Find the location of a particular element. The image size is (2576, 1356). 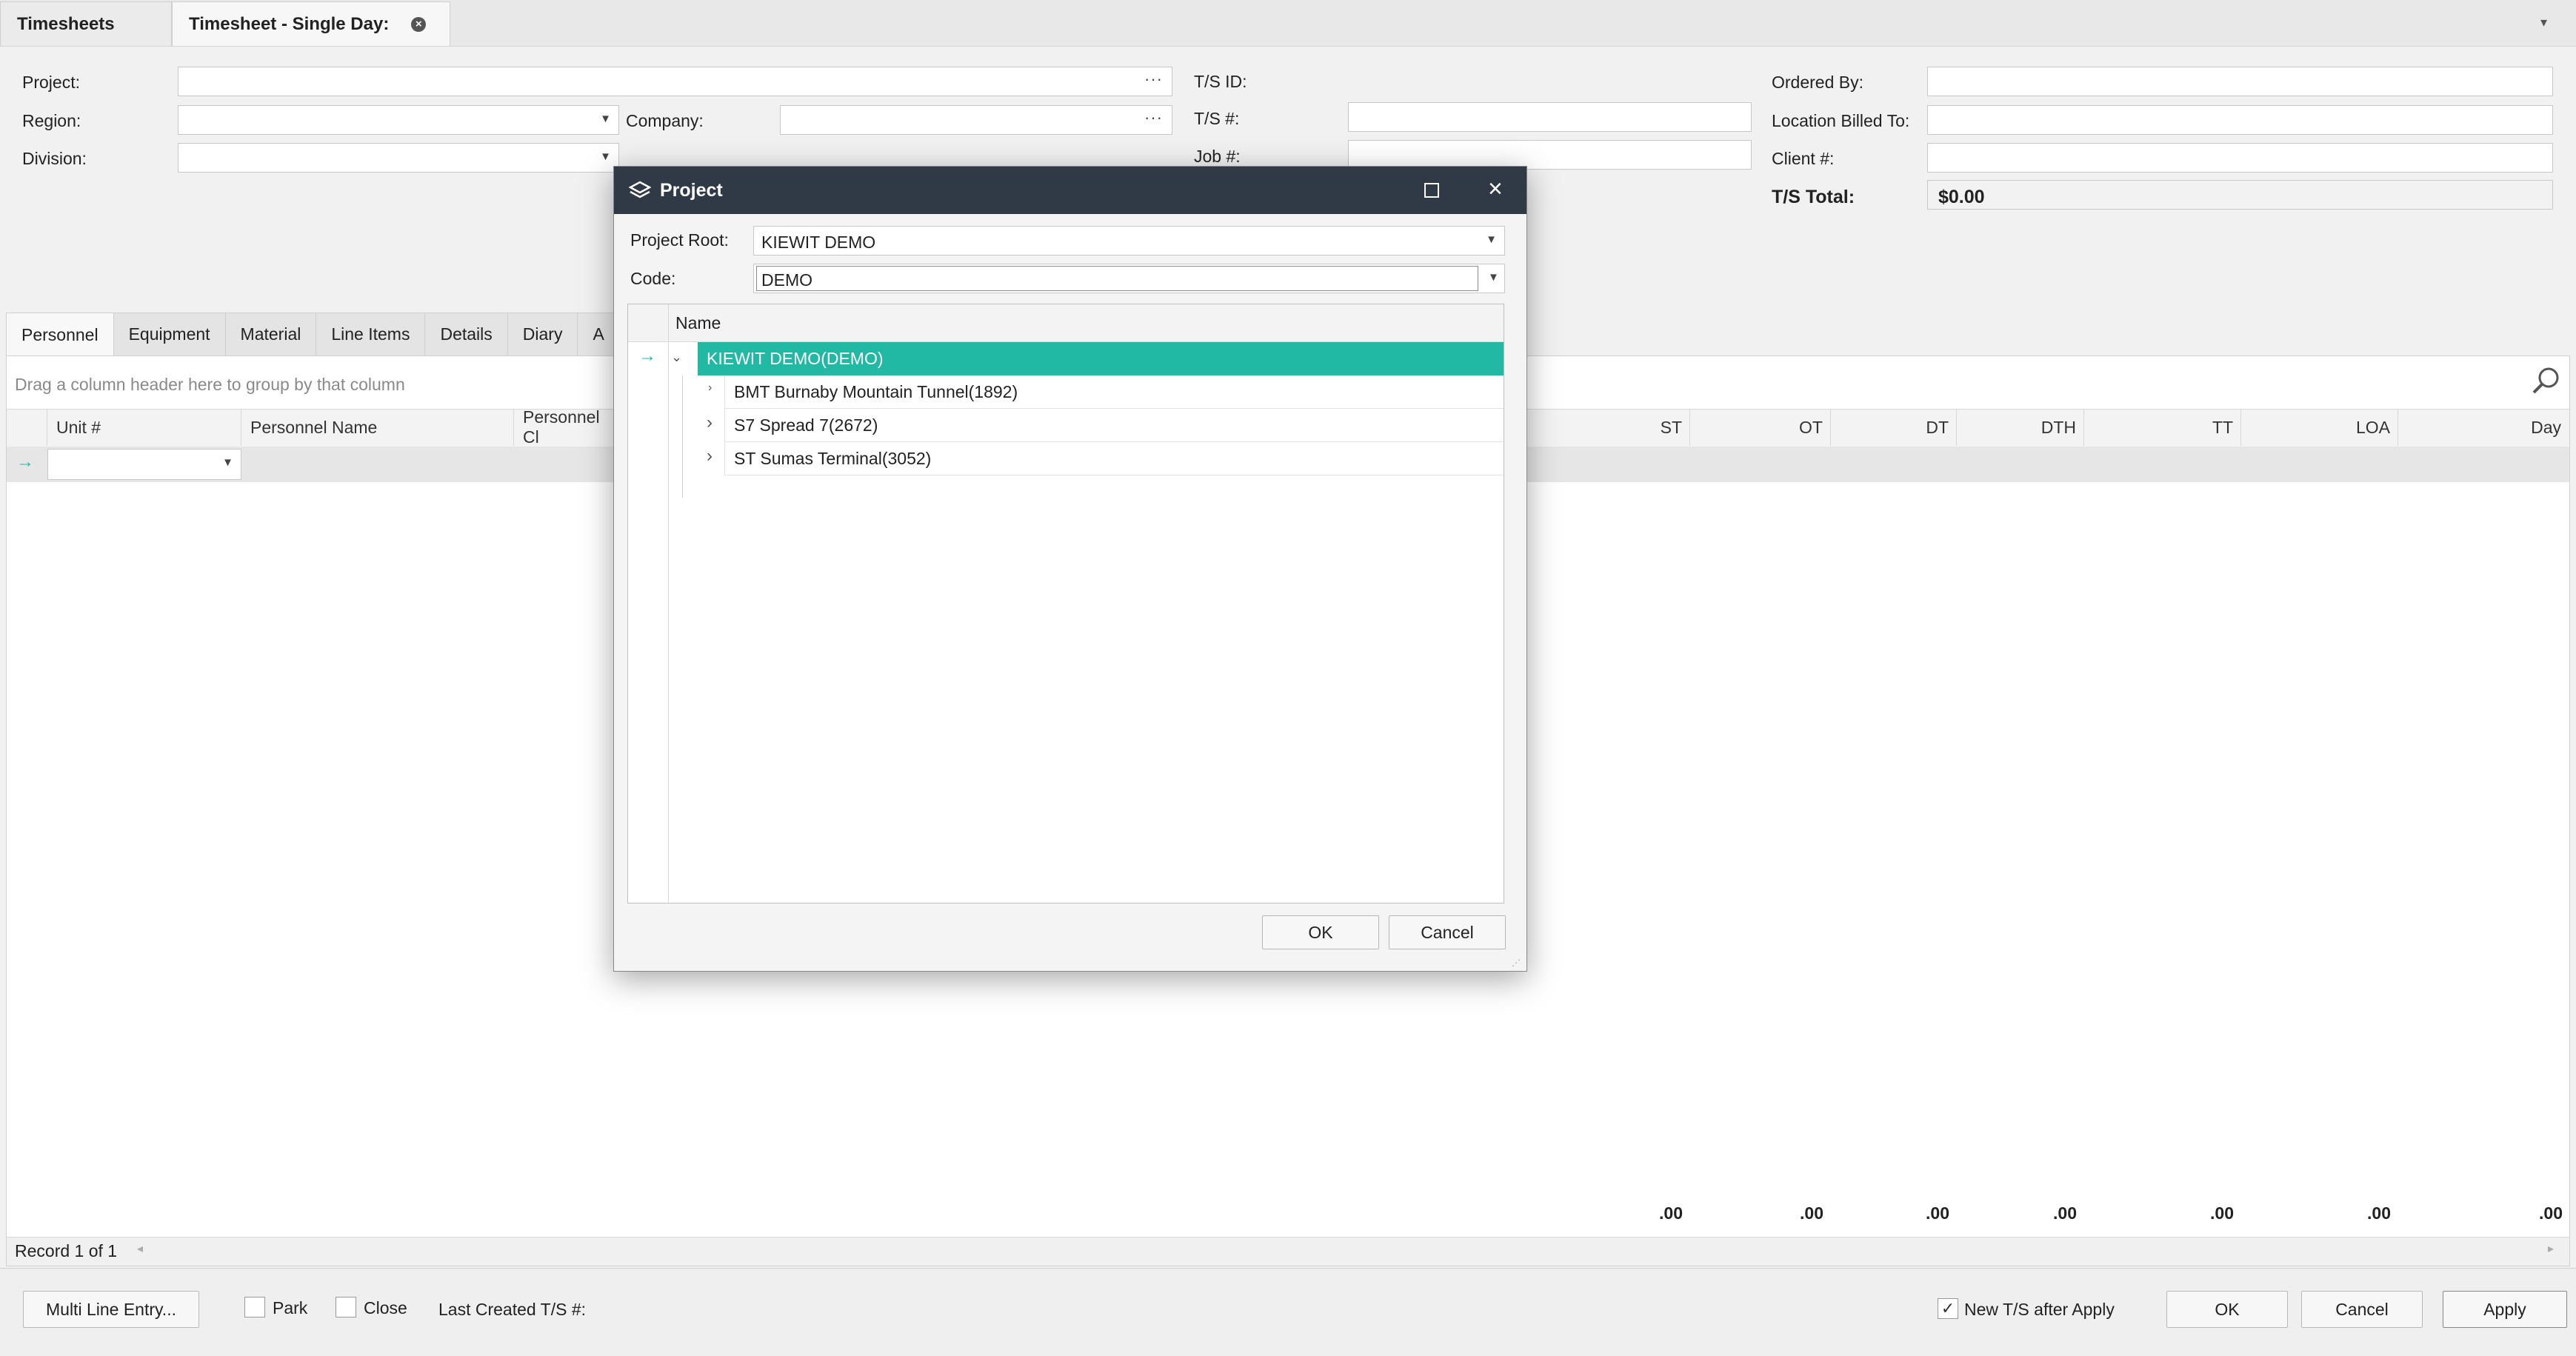

new-ts-after-apply-checkbox: ✓ is located at coordinates (1948, 1308).